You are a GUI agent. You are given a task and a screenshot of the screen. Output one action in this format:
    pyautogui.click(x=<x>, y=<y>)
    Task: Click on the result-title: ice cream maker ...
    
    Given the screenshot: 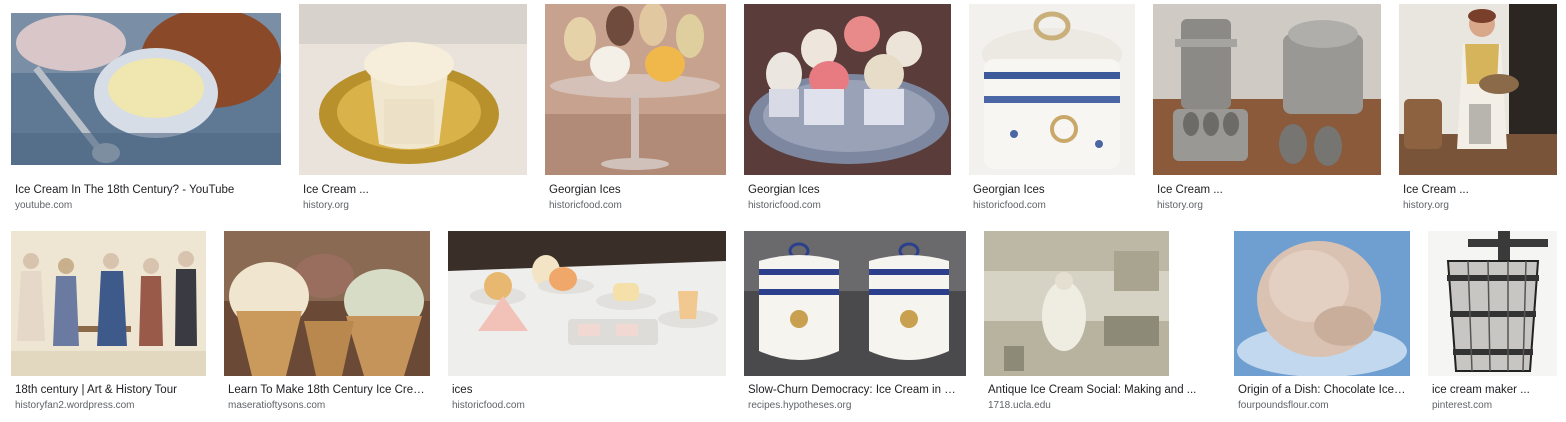 What is the action you would take?
    pyautogui.click(x=1492, y=390)
    